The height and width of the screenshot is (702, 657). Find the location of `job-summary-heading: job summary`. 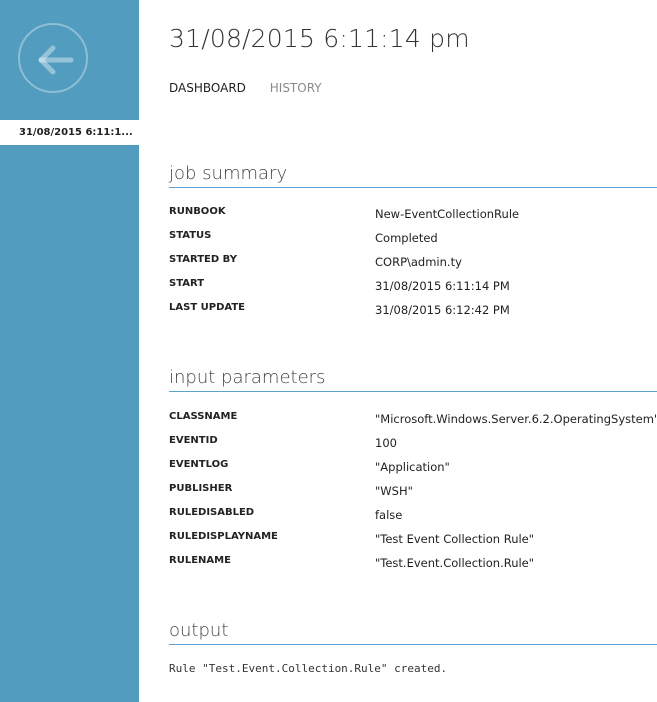

job-summary-heading: job summary is located at coordinates (413, 175).